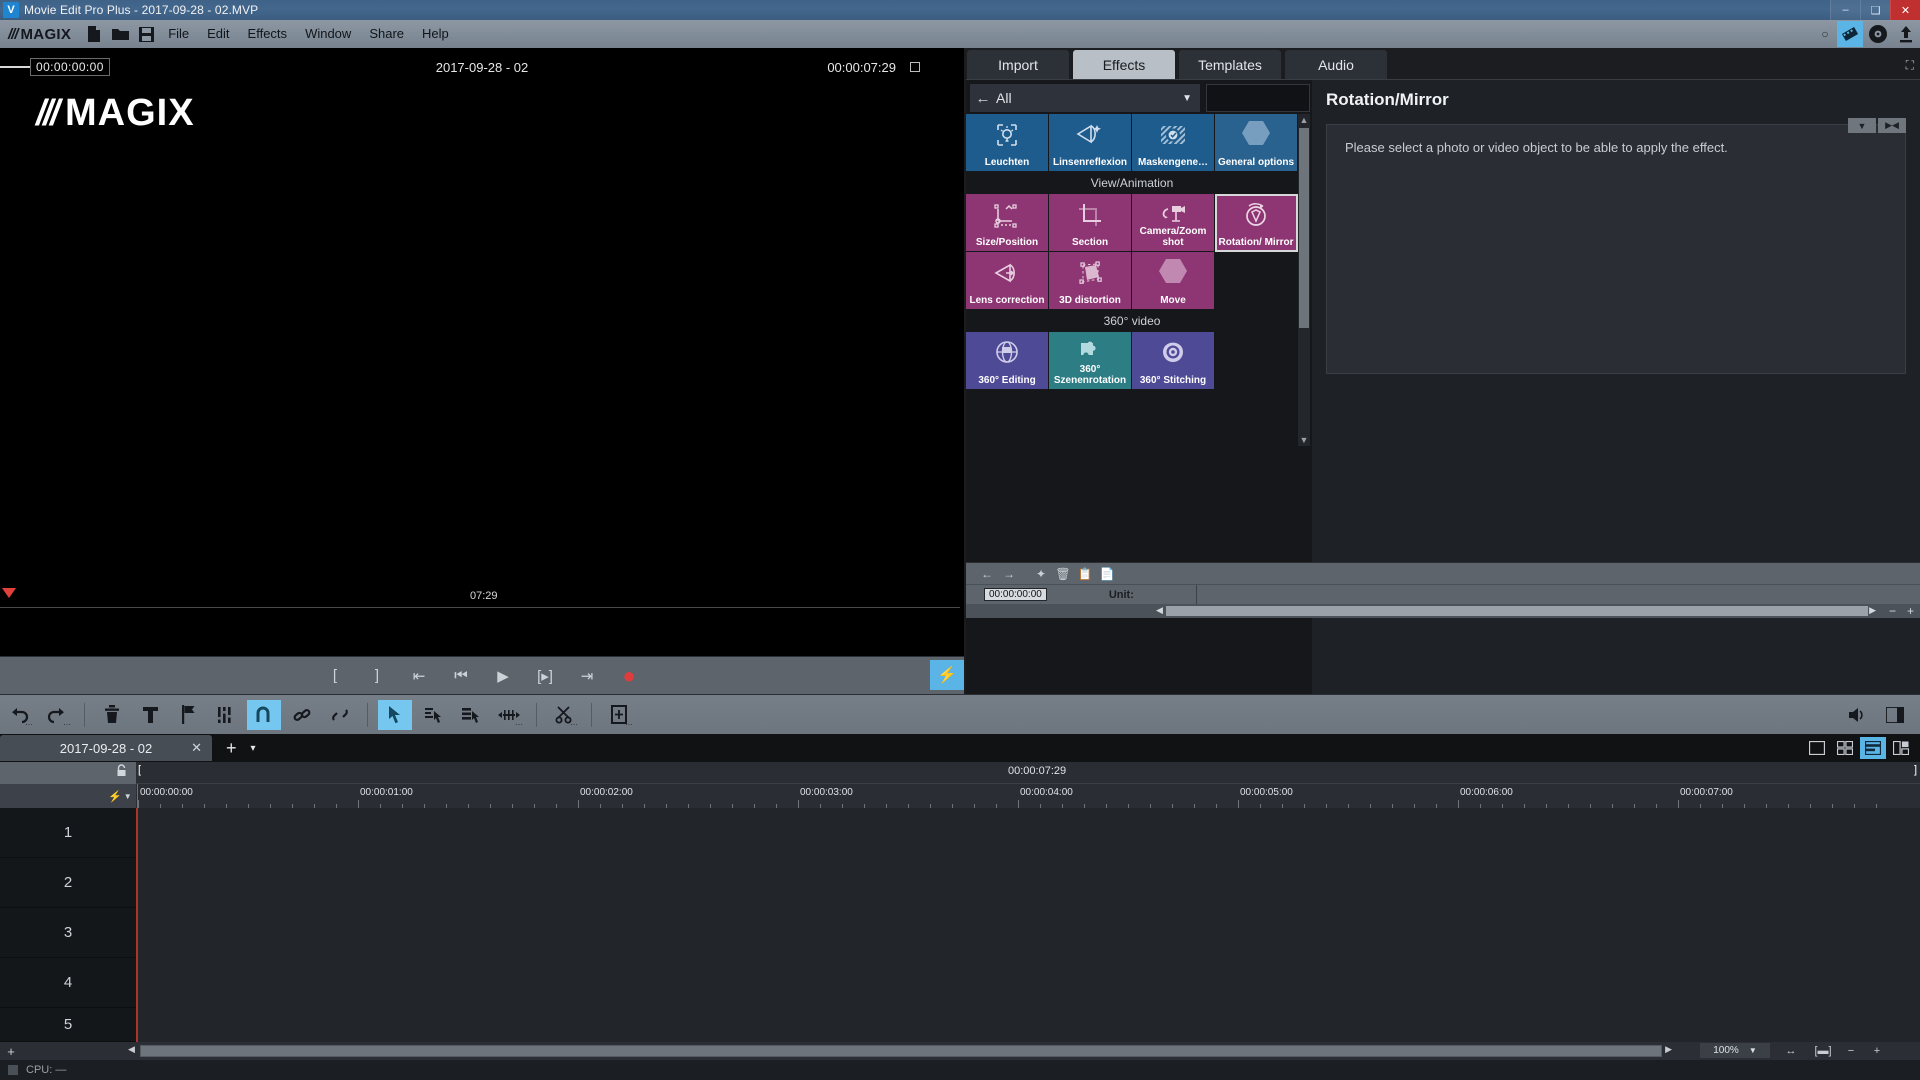 This screenshot has width=1920, height=1080. What do you see at coordinates (15, 67) in the screenshot?
I see `preview-menu-icon` at bounding box center [15, 67].